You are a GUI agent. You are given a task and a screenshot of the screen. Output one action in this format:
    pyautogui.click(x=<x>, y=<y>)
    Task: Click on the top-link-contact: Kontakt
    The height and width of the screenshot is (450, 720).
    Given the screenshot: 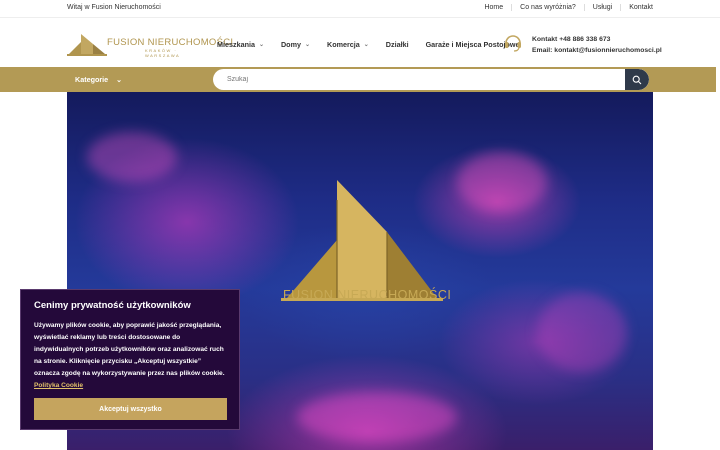 What is the action you would take?
    pyautogui.click(x=636, y=7)
    